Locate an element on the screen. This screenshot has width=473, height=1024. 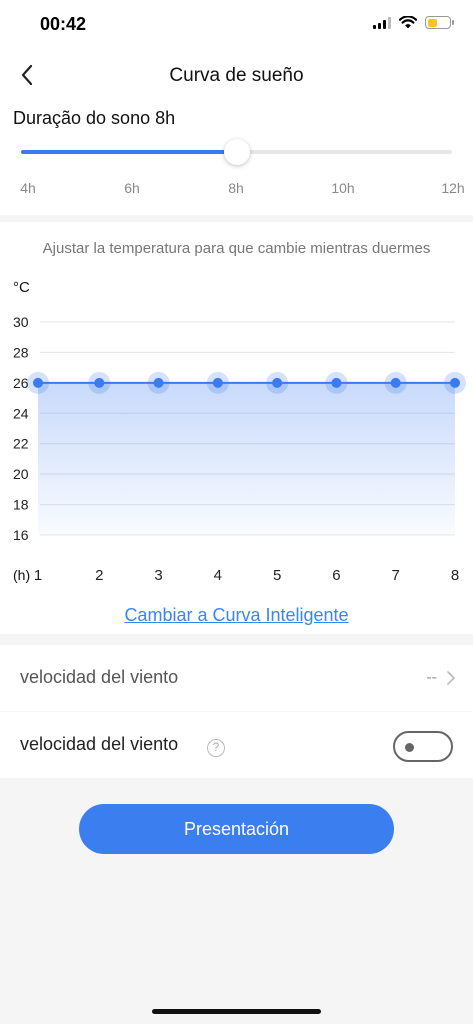
status-time: 00:42 is located at coordinates (63, 24).